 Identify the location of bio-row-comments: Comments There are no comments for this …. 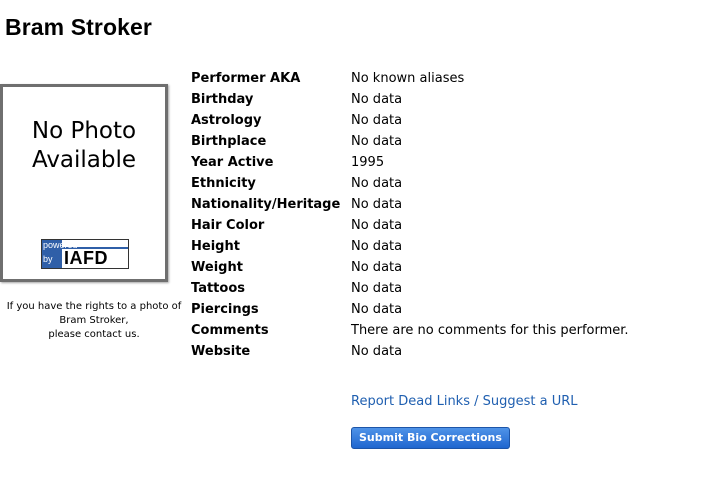
(410, 330).